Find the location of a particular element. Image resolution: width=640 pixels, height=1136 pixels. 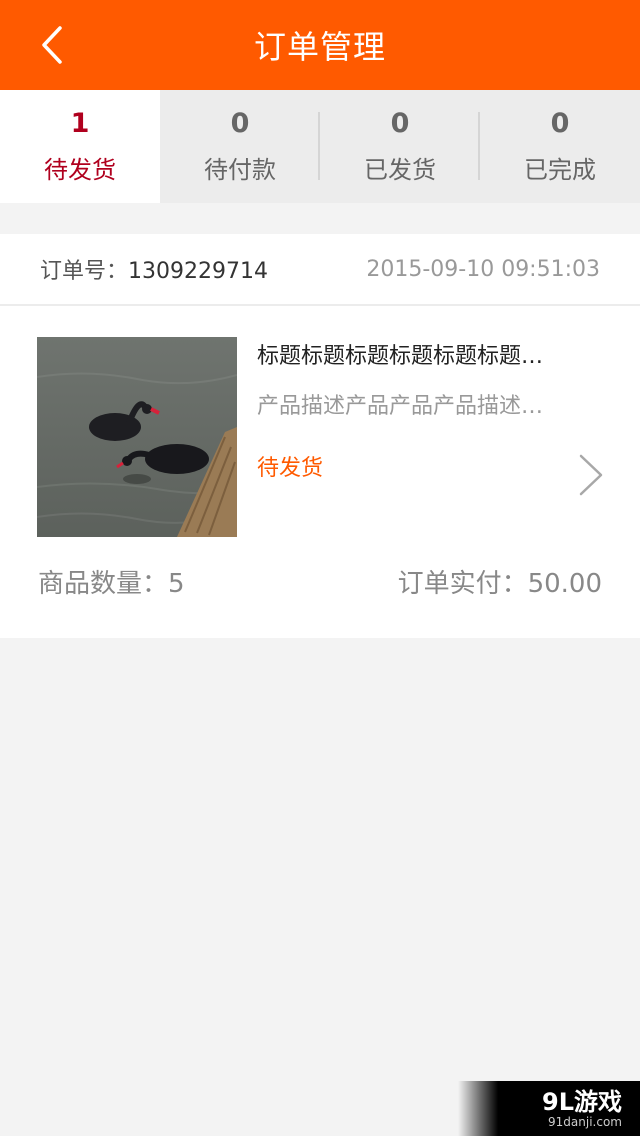

watermark-brand: 9L游戏 is located at coordinates (582, 1101).